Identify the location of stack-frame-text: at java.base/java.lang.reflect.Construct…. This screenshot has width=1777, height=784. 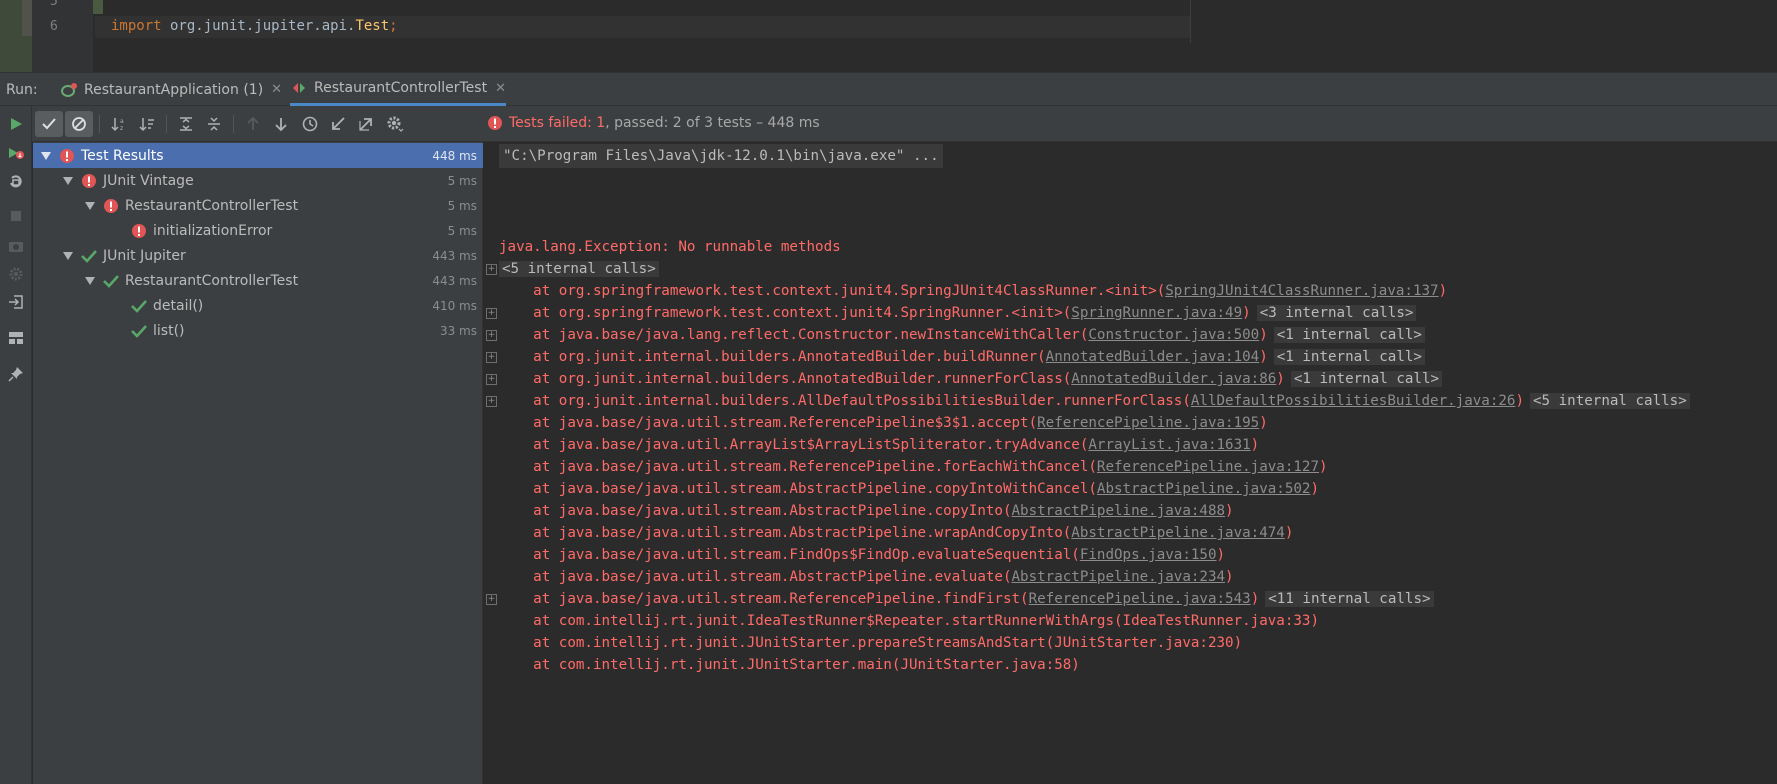
(794, 335).